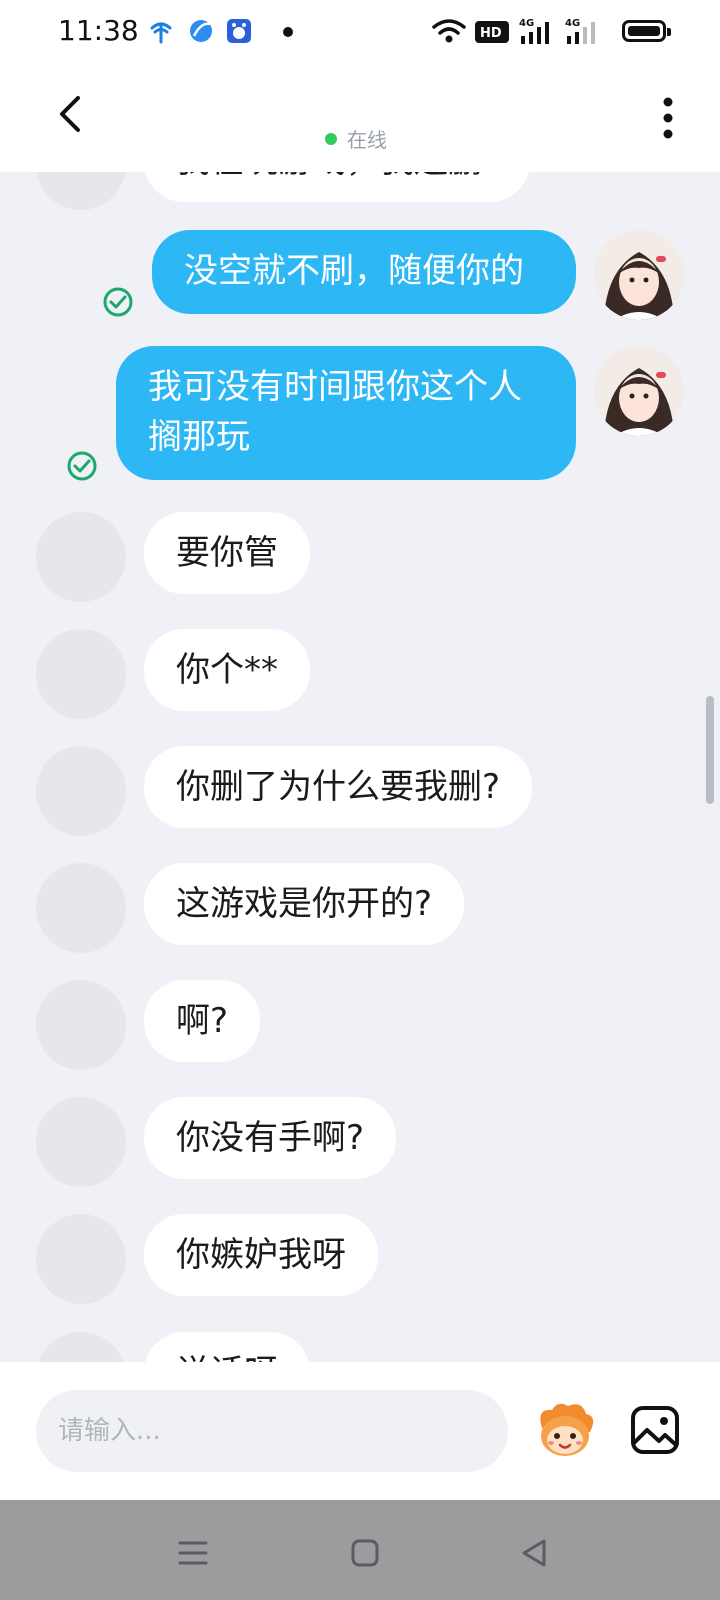 The image size is (720, 1600). What do you see at coordinates (360, 118) in the screenshot?
I see `chat-header: 在线` at bounding box center [360, 118].